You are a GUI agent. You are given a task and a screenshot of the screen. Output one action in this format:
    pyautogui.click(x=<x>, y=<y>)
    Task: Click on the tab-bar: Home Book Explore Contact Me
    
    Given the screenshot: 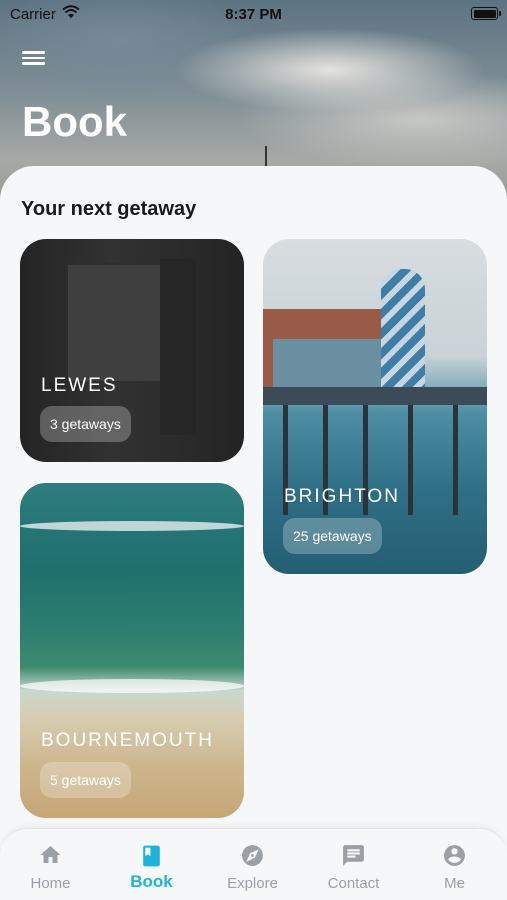 What is the action you would take?
    pyautogui.click(x=253, y=864)
    